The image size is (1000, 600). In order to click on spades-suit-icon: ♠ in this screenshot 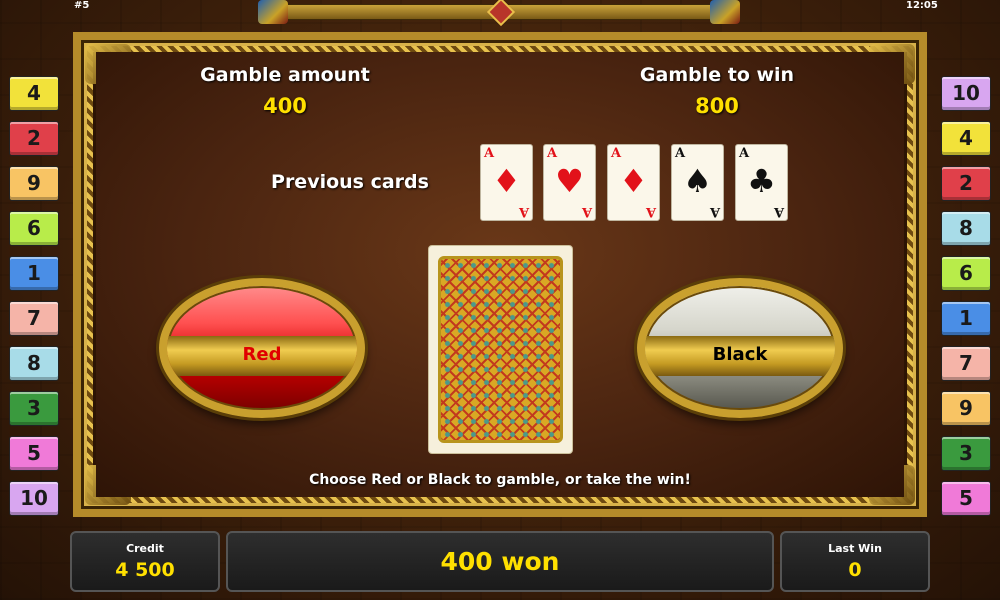, I will do `click(697, 181)`.